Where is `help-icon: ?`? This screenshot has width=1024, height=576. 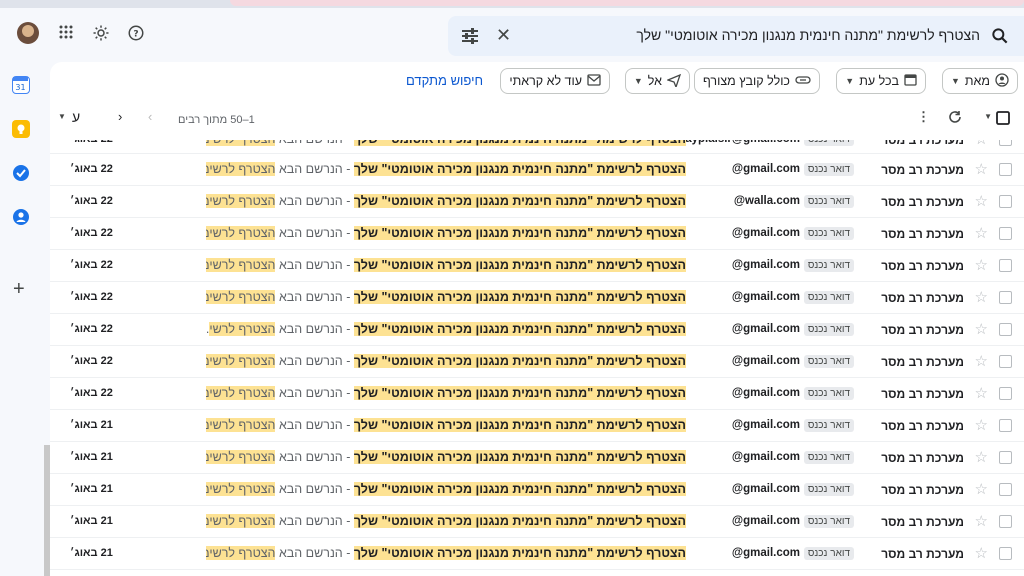 help-icon: ? is located at coordinates (136, 34).